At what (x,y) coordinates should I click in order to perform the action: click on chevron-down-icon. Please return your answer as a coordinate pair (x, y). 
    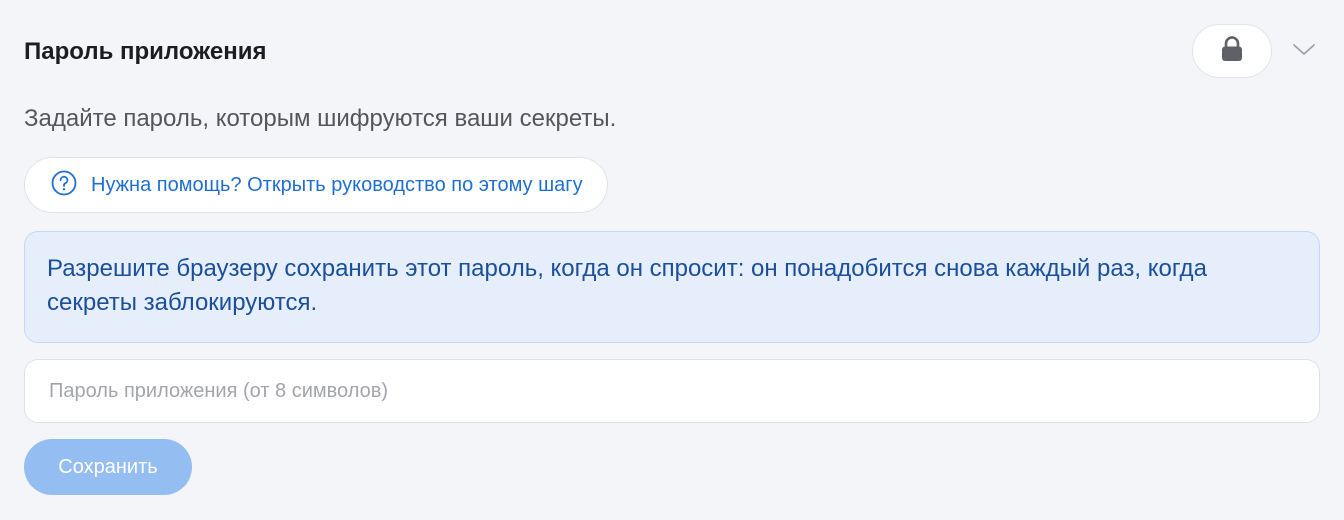
    Looking at the image, I should click on (1304, 52).